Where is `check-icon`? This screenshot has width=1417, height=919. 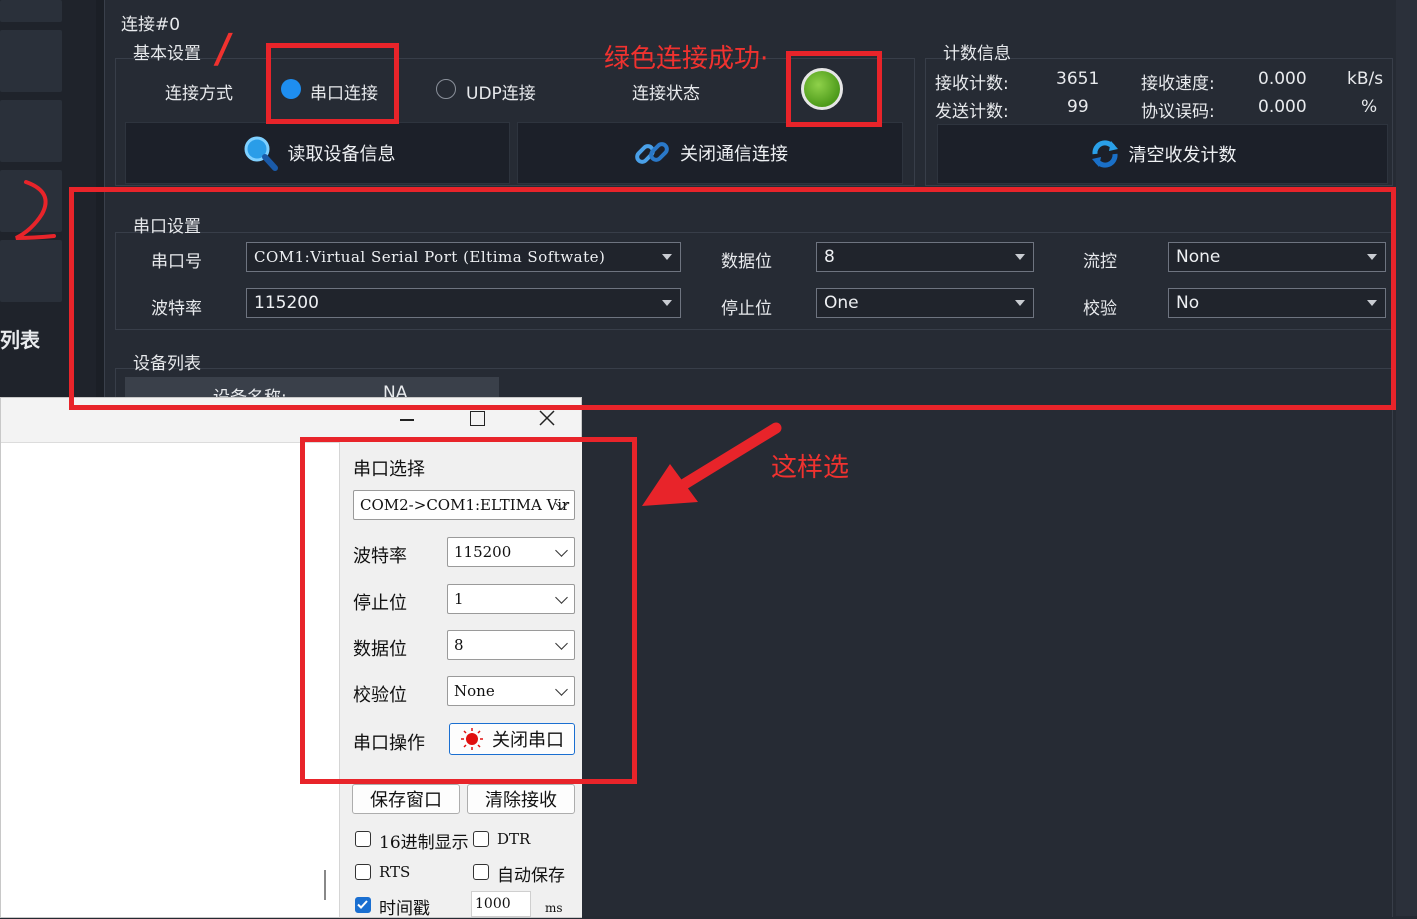 check-icon is located at coordinates (362, 904).